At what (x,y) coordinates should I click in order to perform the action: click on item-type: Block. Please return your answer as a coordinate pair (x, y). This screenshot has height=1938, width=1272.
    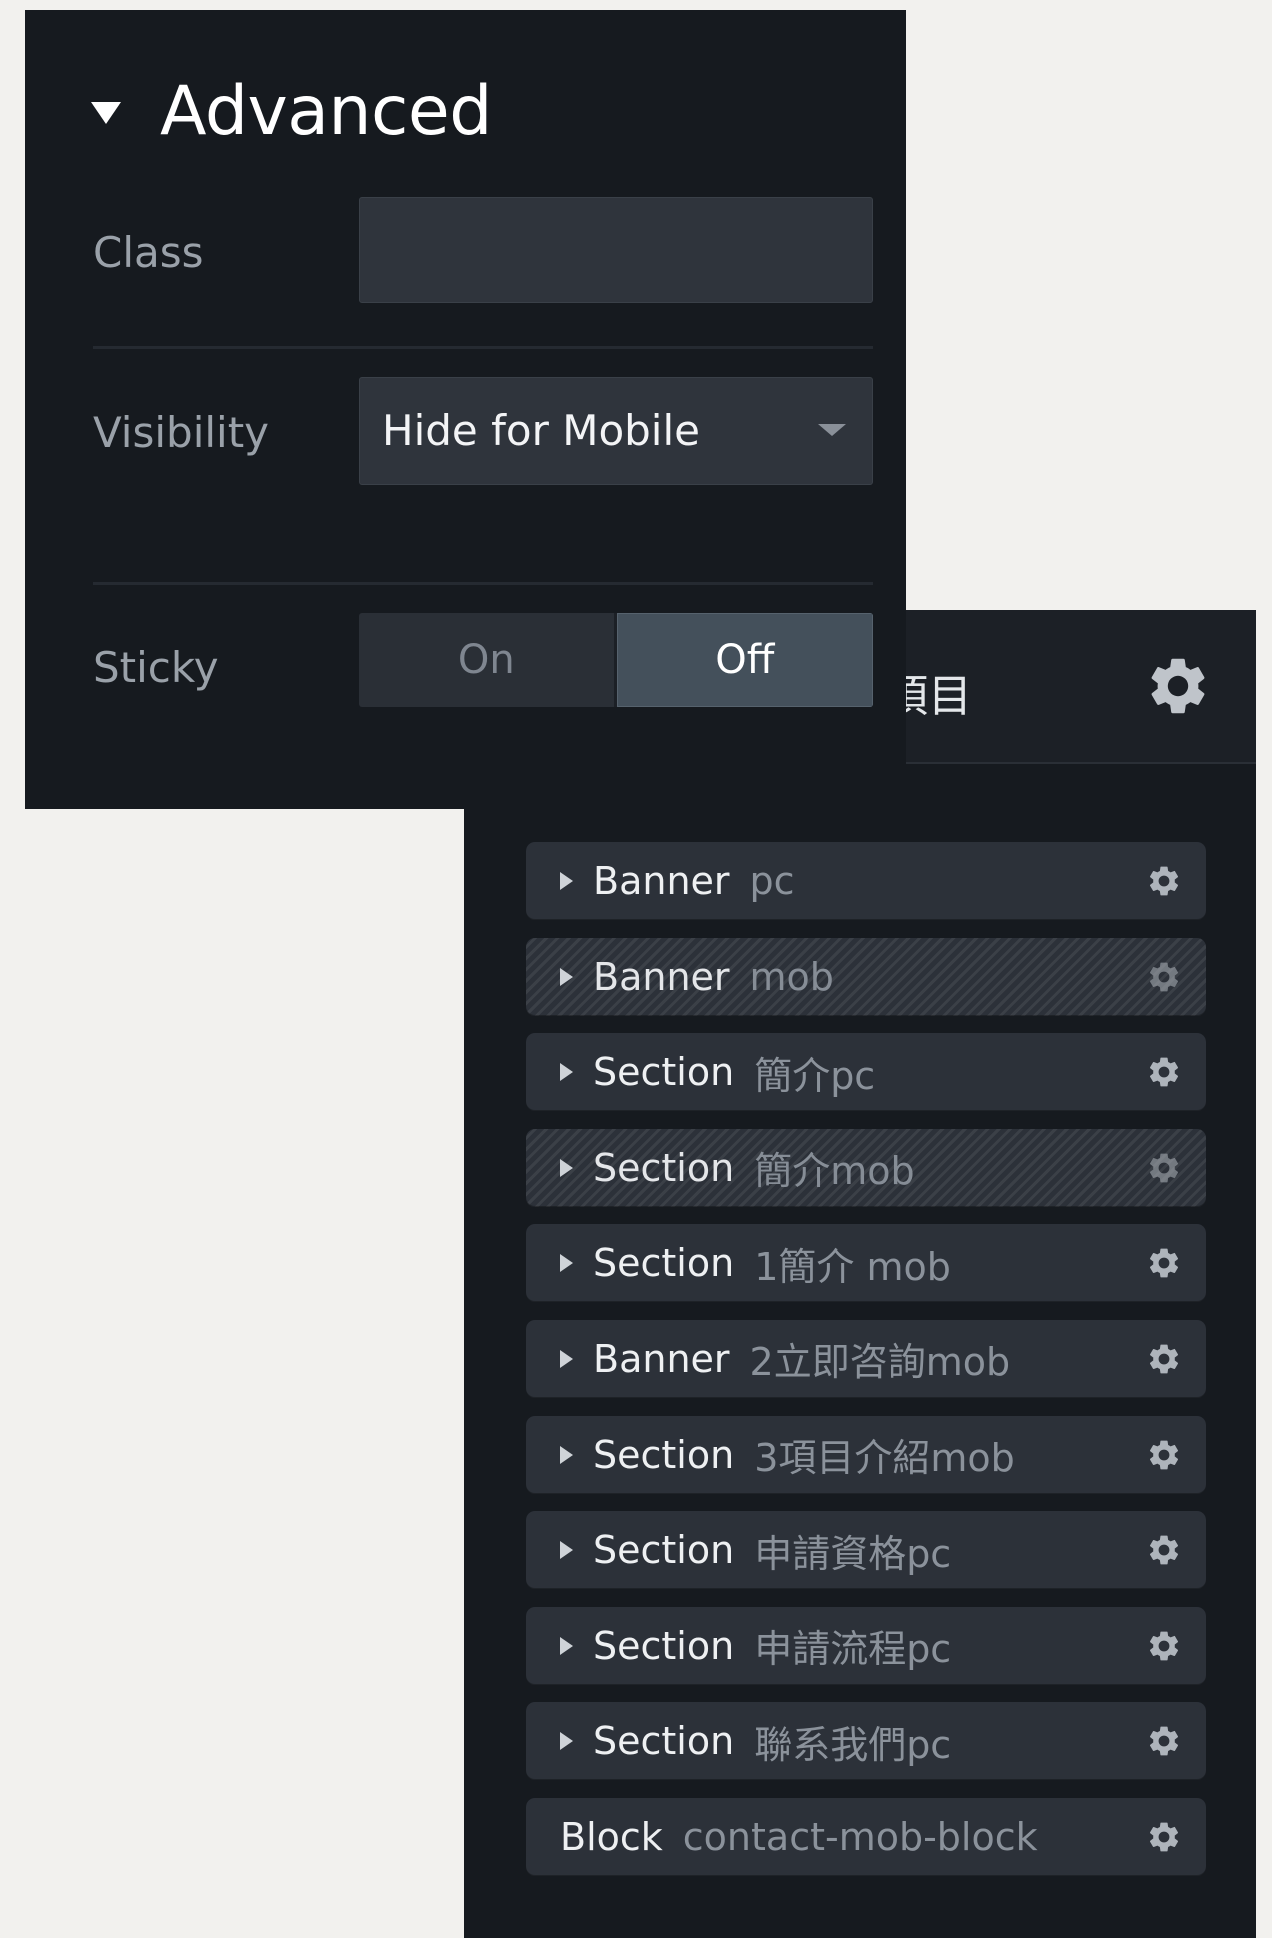
    Looking at the image, I should click on (611, 1836).